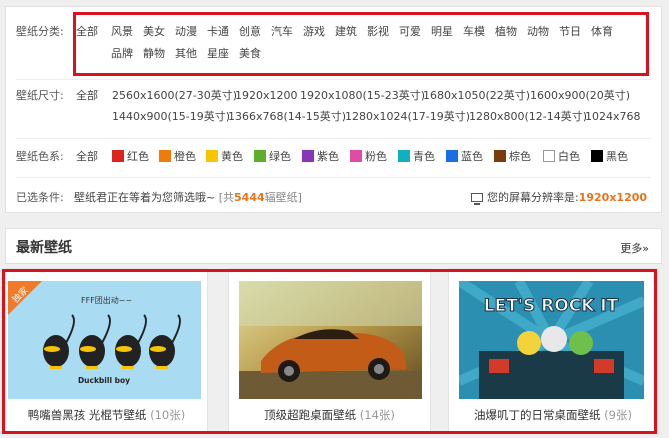 This screenshot has height=438, width=669. What do you see at coordinates (87, 157) in the screenshot?
I see `color-all: 全部` at bounding box center [87, 157].